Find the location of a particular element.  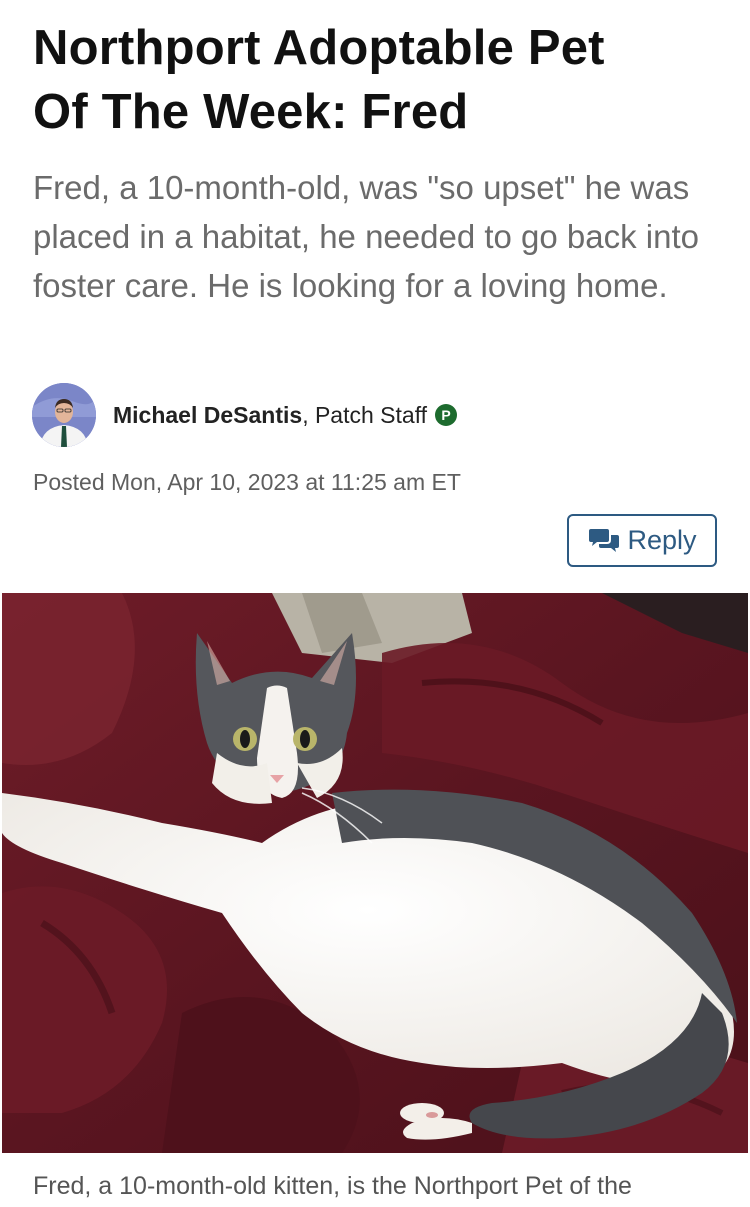

article-title-line-1: Northport Adoptable Pet is located at coordinates (319, 48).